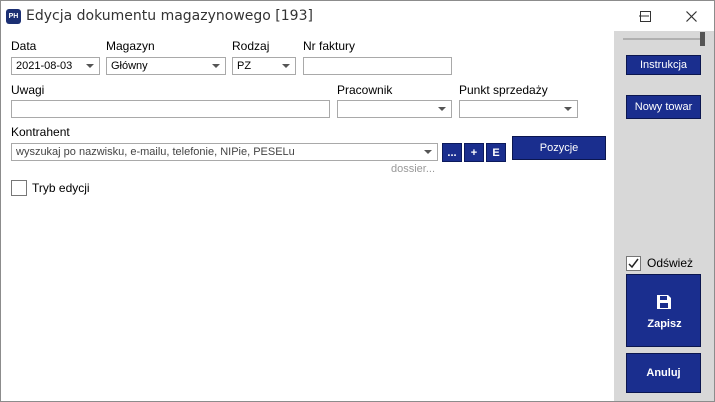 The height and width of the screenshot is (402, 715). I want to click on panel-scroll-handle, so click(702, 39).